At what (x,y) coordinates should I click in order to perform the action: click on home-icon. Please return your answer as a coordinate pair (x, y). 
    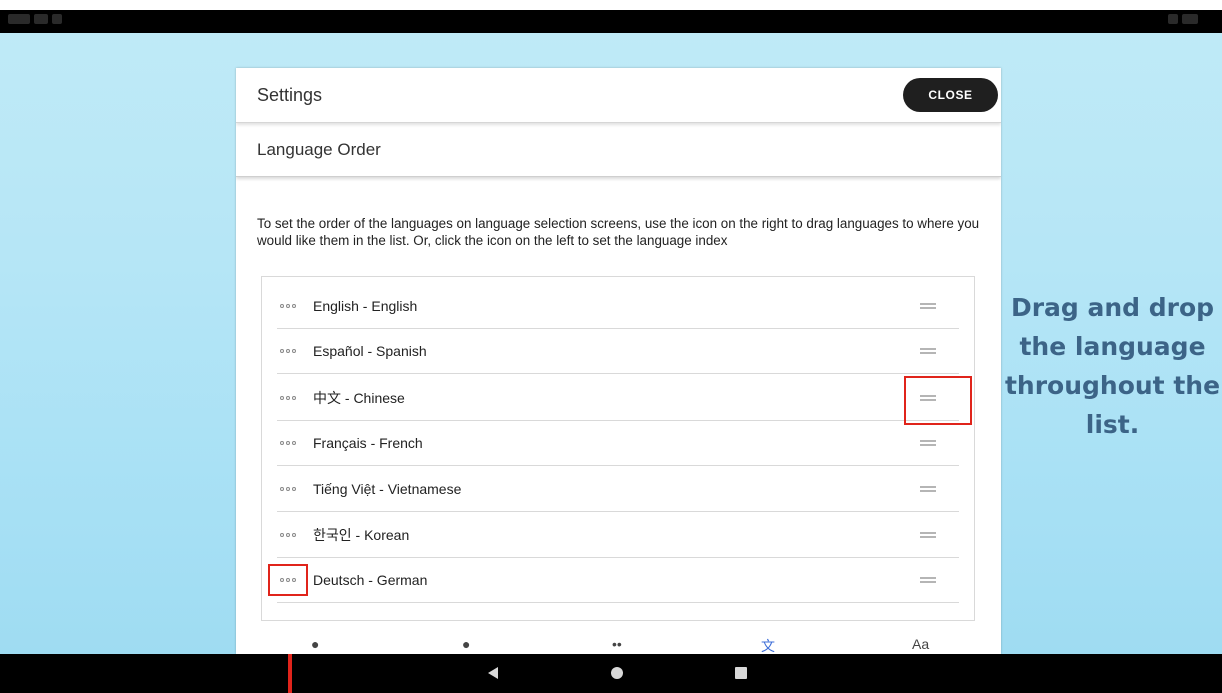
    Looking at the image, I should click on (617, 673).